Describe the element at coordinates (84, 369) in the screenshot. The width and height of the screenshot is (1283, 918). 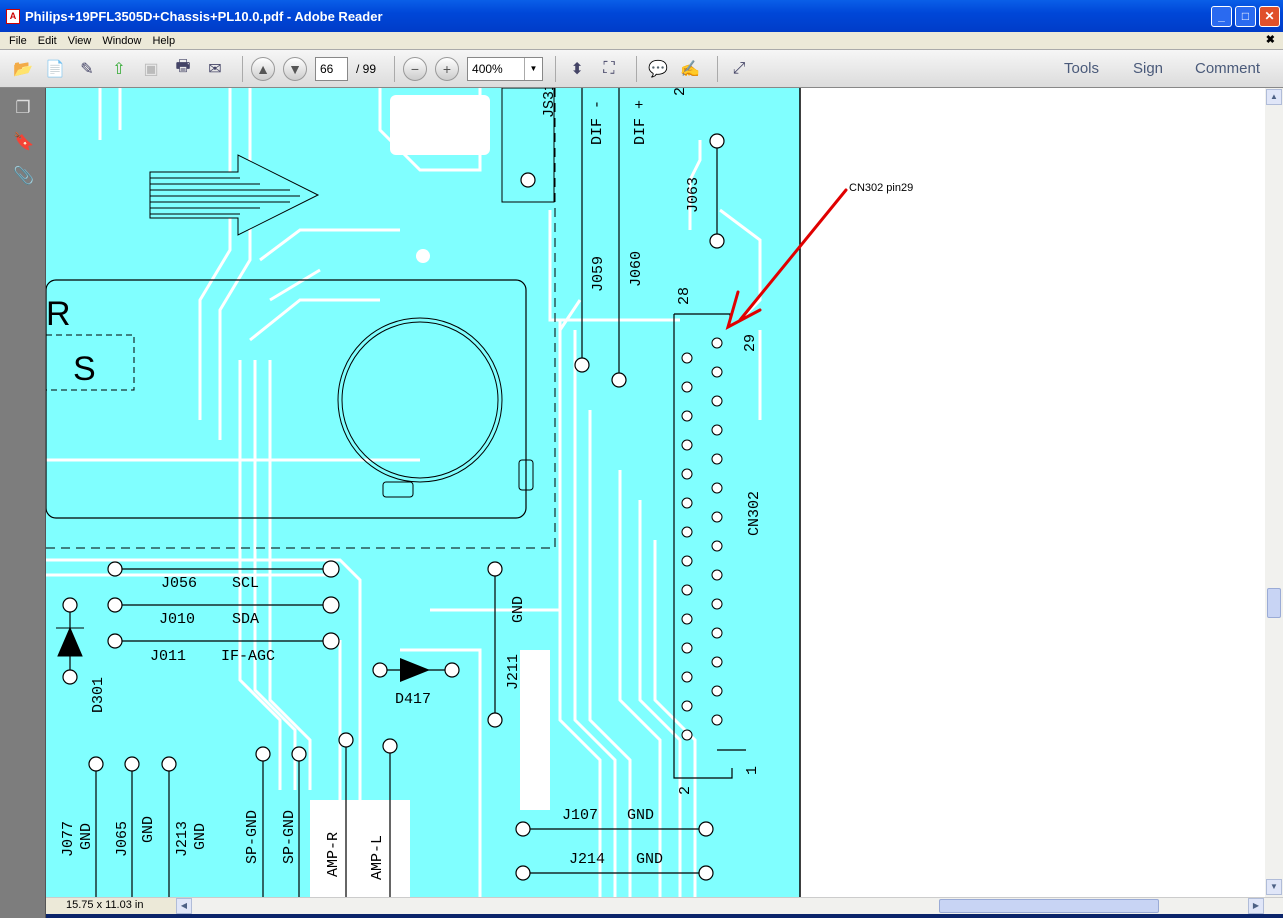
I see `svg-text: S` at that location.